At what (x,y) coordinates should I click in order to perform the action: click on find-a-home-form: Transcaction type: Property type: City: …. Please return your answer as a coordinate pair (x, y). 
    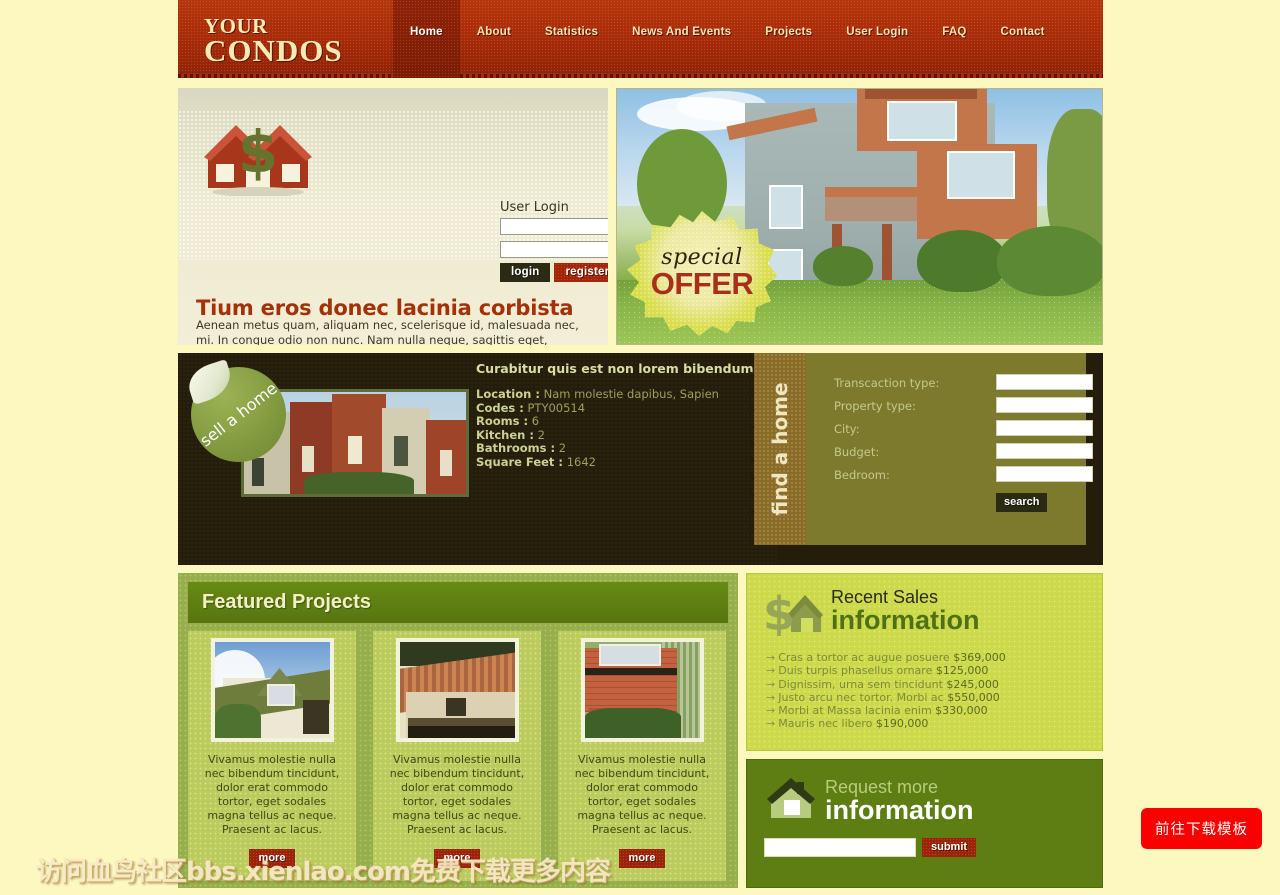
    Looking at the image, I should click on (949, 449).